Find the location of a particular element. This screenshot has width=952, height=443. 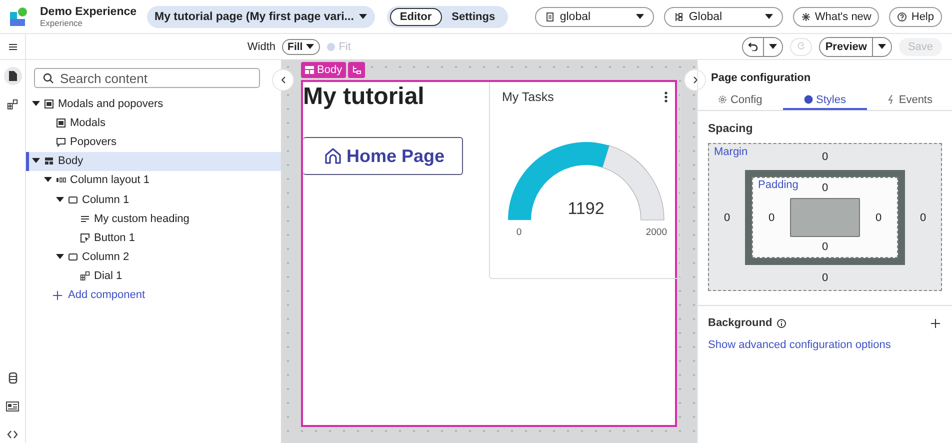

app-subtitle: Experience is located at coordinates (62, 23).